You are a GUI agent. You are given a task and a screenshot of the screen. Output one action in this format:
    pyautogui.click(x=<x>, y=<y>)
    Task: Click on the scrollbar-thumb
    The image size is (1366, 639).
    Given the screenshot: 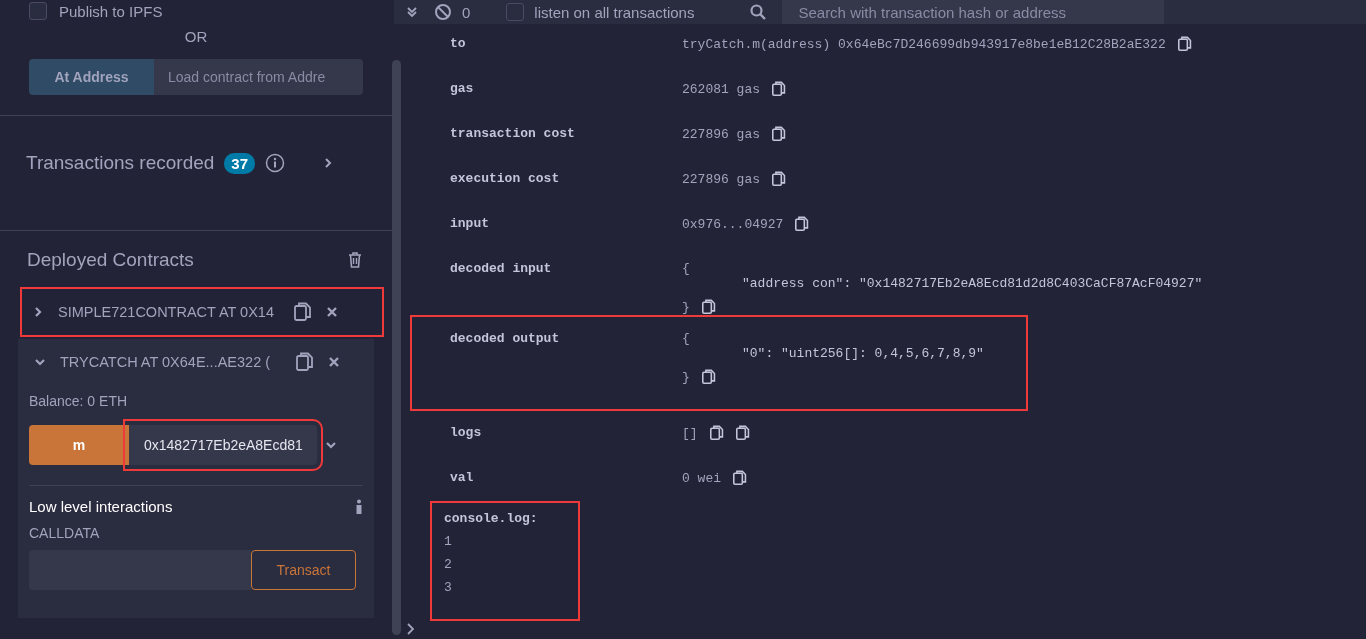 What is the action you would take?
    pyautogui.click(x=396, y=347)
    